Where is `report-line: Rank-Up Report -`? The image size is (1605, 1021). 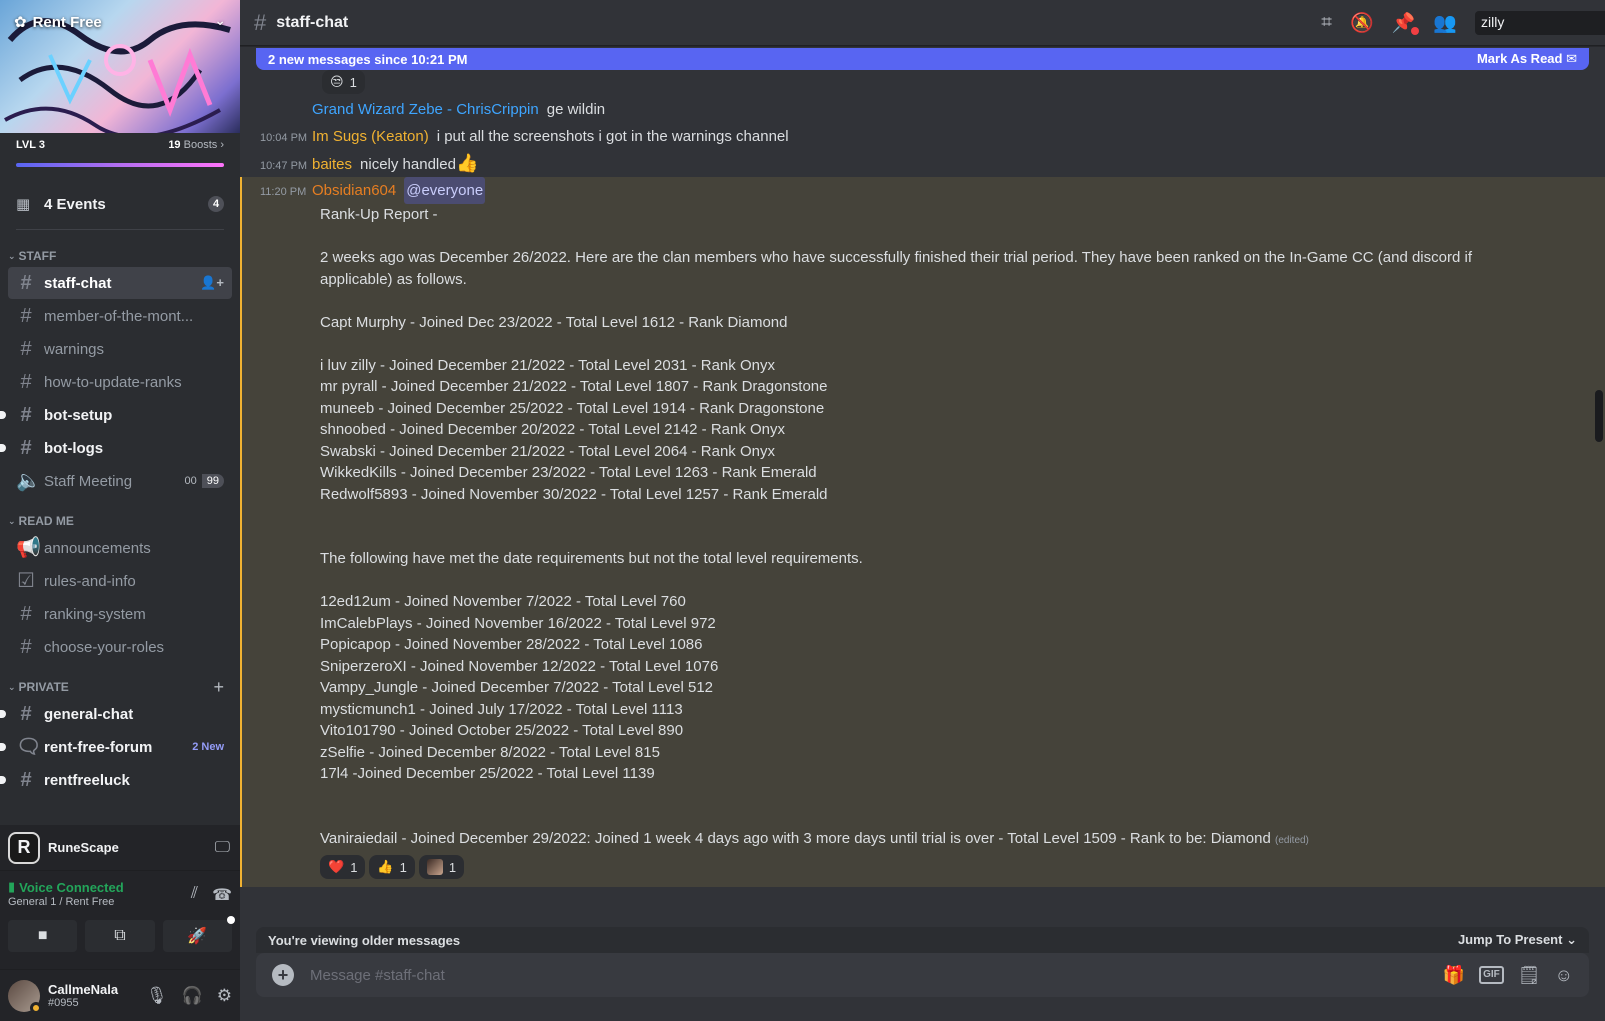
report-line: Rank-Up Report - is located at coordinates (379, 214).